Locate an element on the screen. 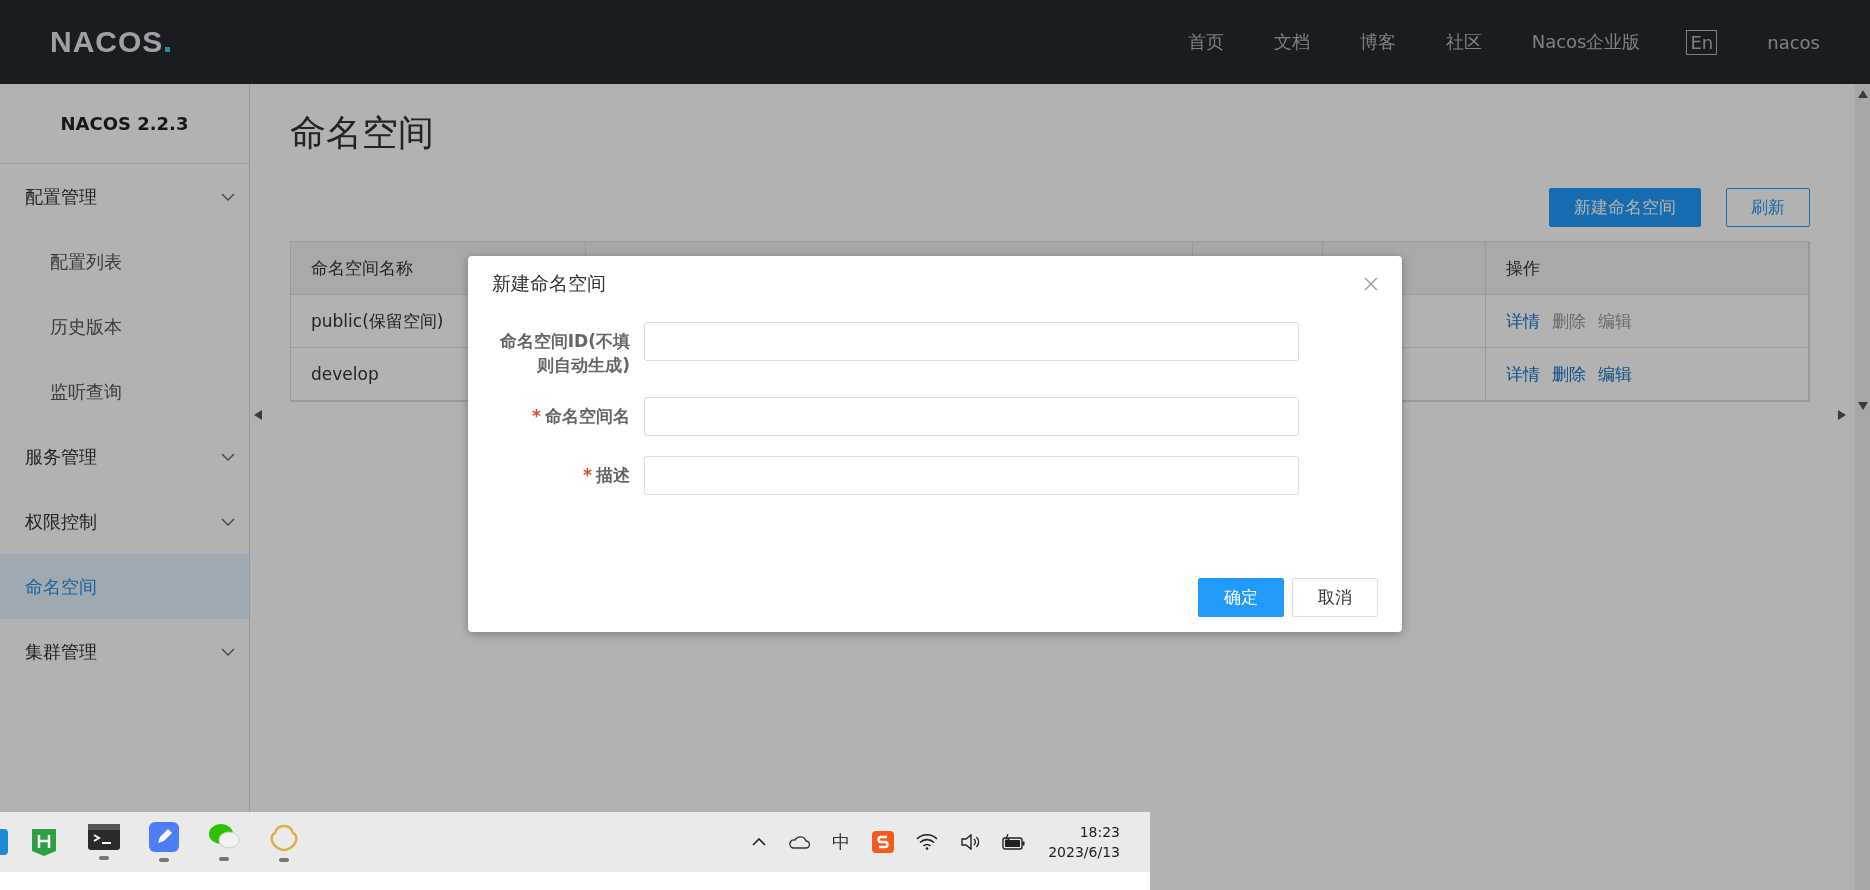  nav-link: 首页 is located at coordinates (1205, 42).